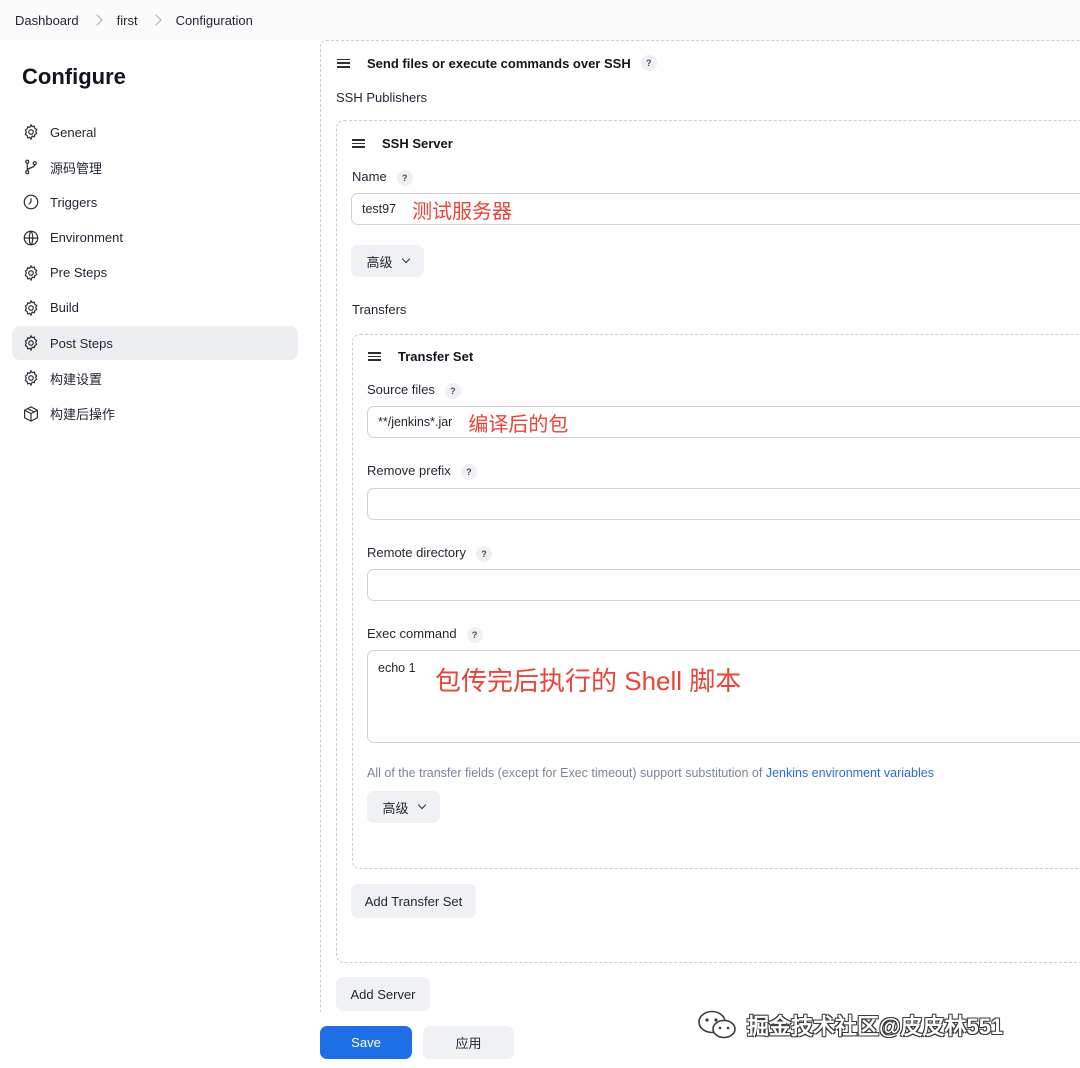 The height and width of the screenshot is (1068, 1080). Describe the element at coordinates (715, 209) in the screenshot. I see `name-field: test97 测试服务器` at that location.